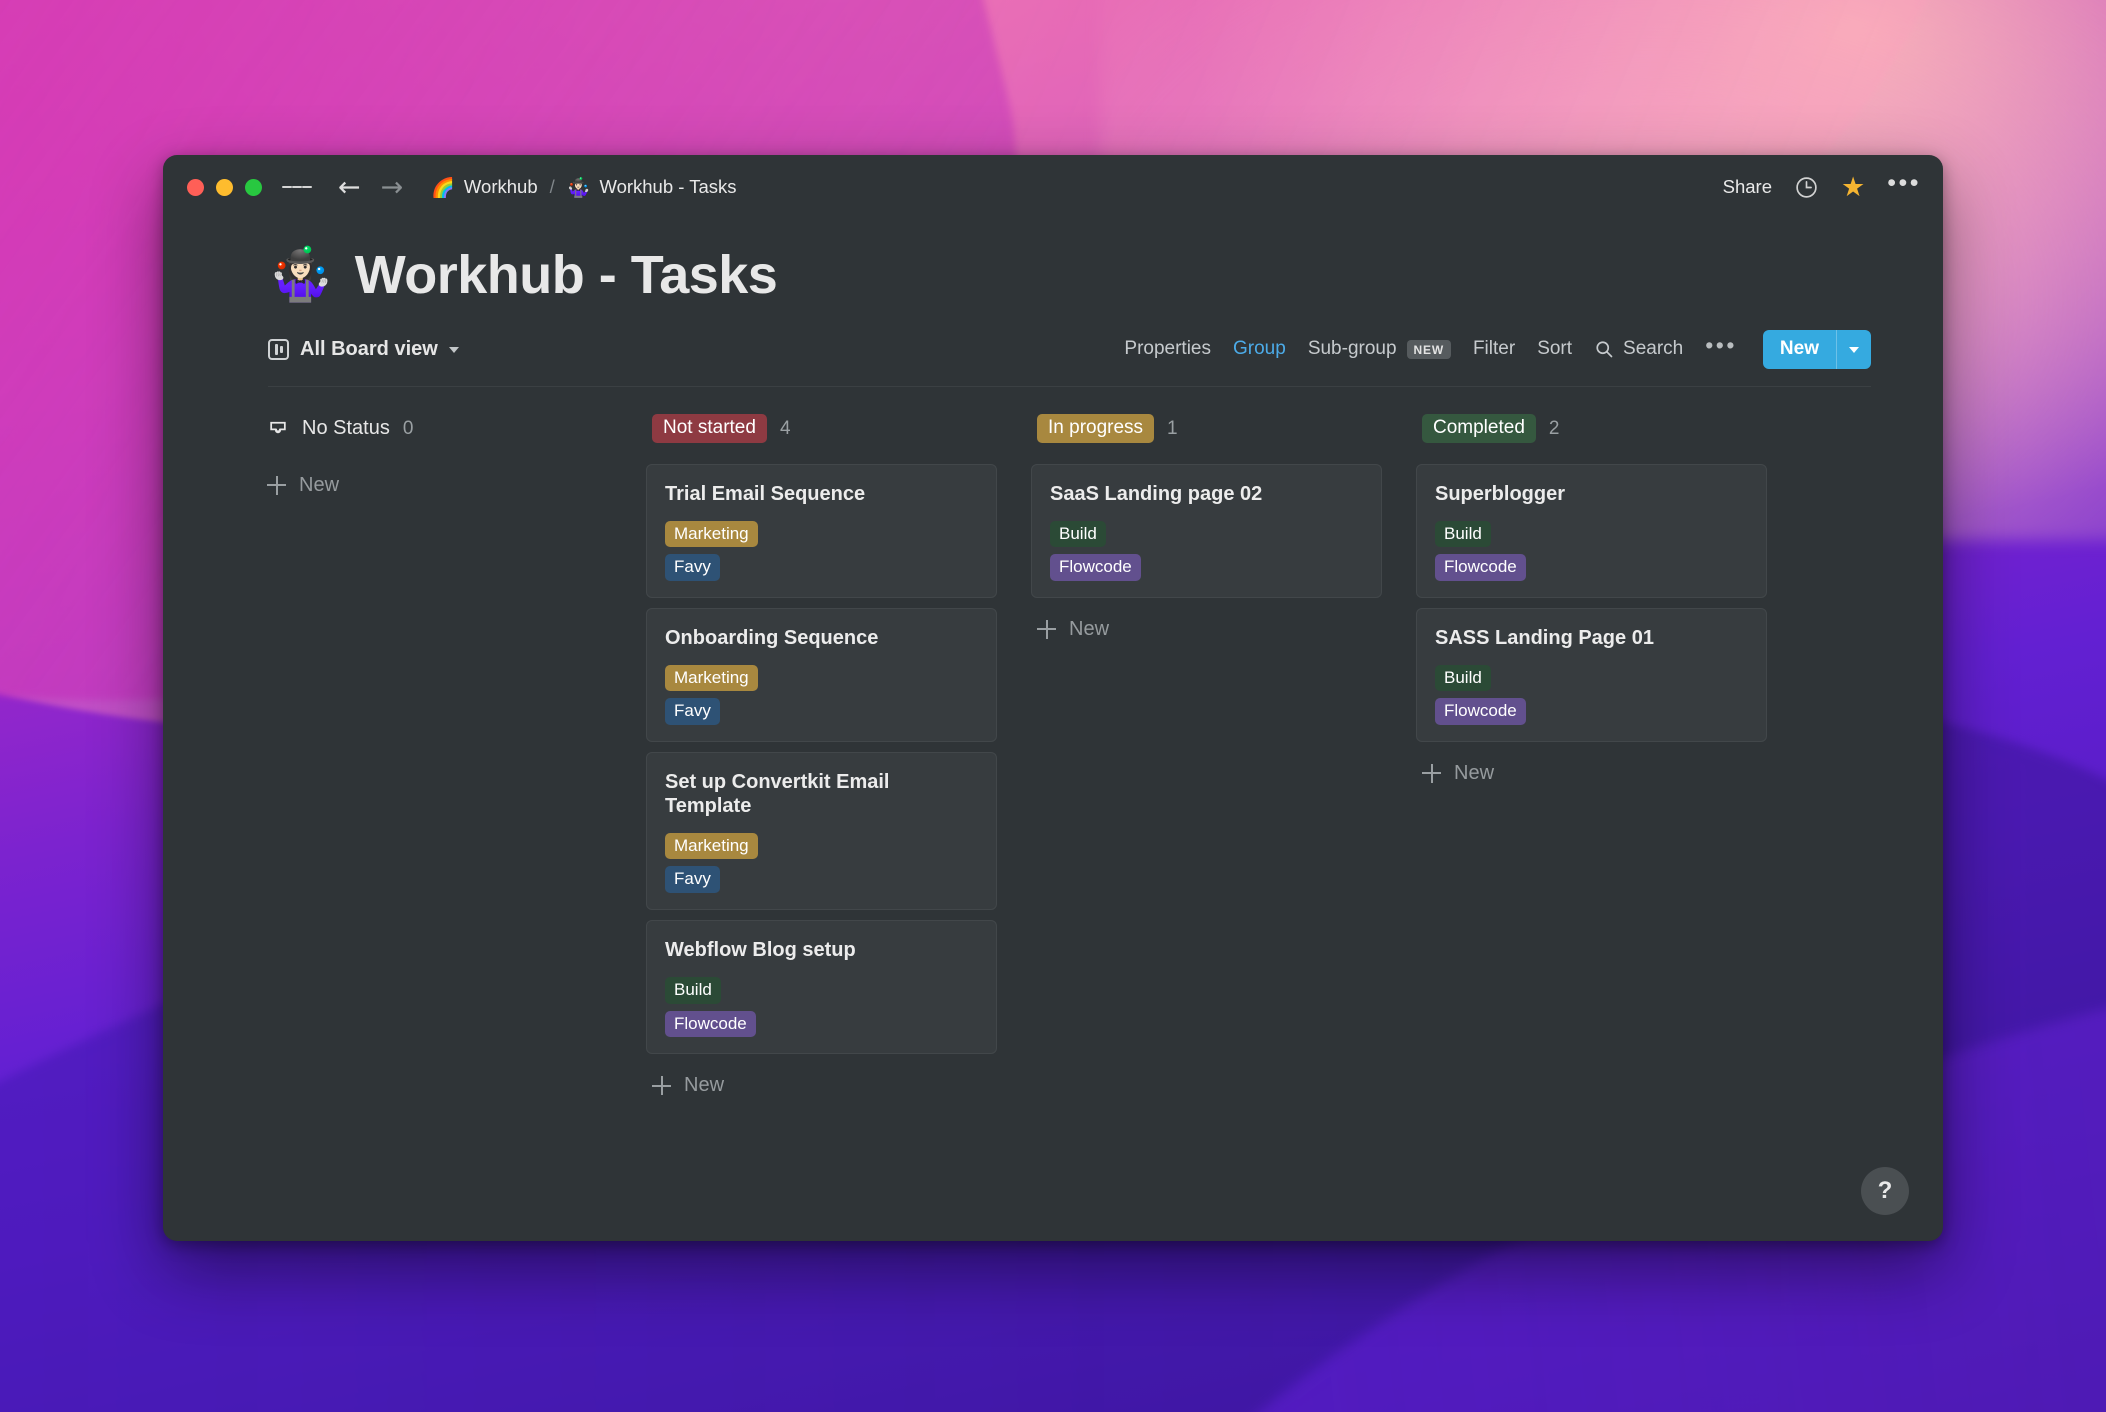 This screenshot has width=2106, height=1412. I want to click on status-badge: Not started, so click(709, 429).